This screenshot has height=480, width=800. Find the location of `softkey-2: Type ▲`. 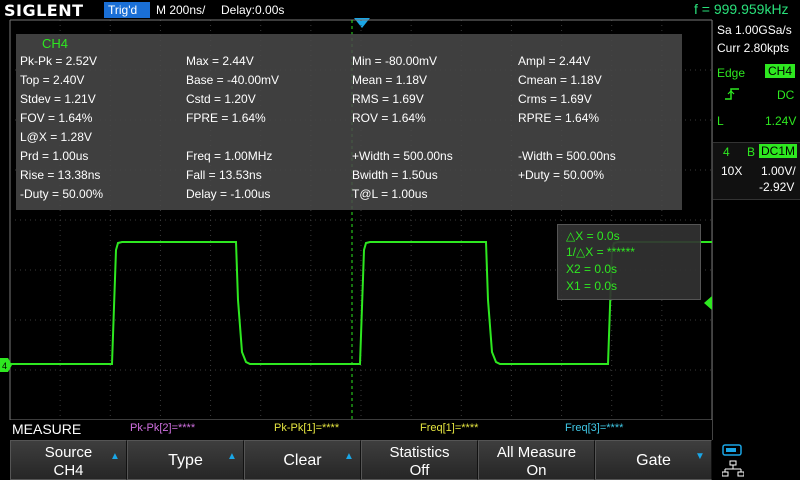

softkey-2: Type ▲ is located at coordinates (185, 460).